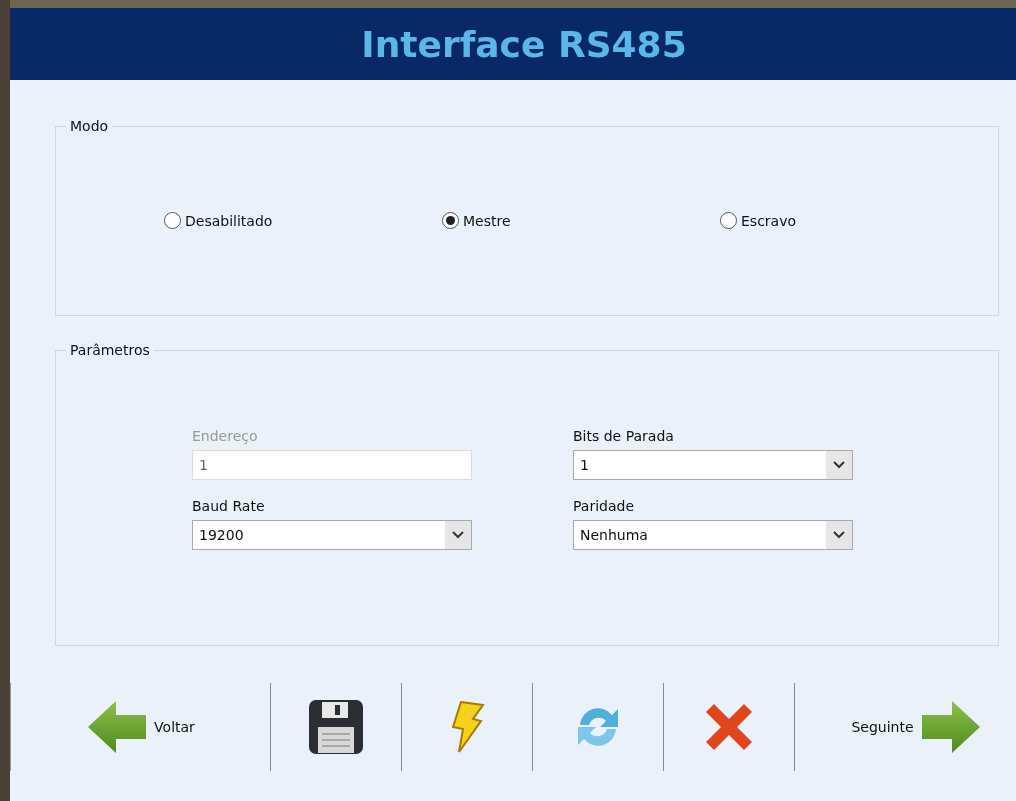 This screenshot has height=801, width=1016. Describe the element at coordinates (117, 727) in the screenshot. I see `left-arrow-icon` at that location.